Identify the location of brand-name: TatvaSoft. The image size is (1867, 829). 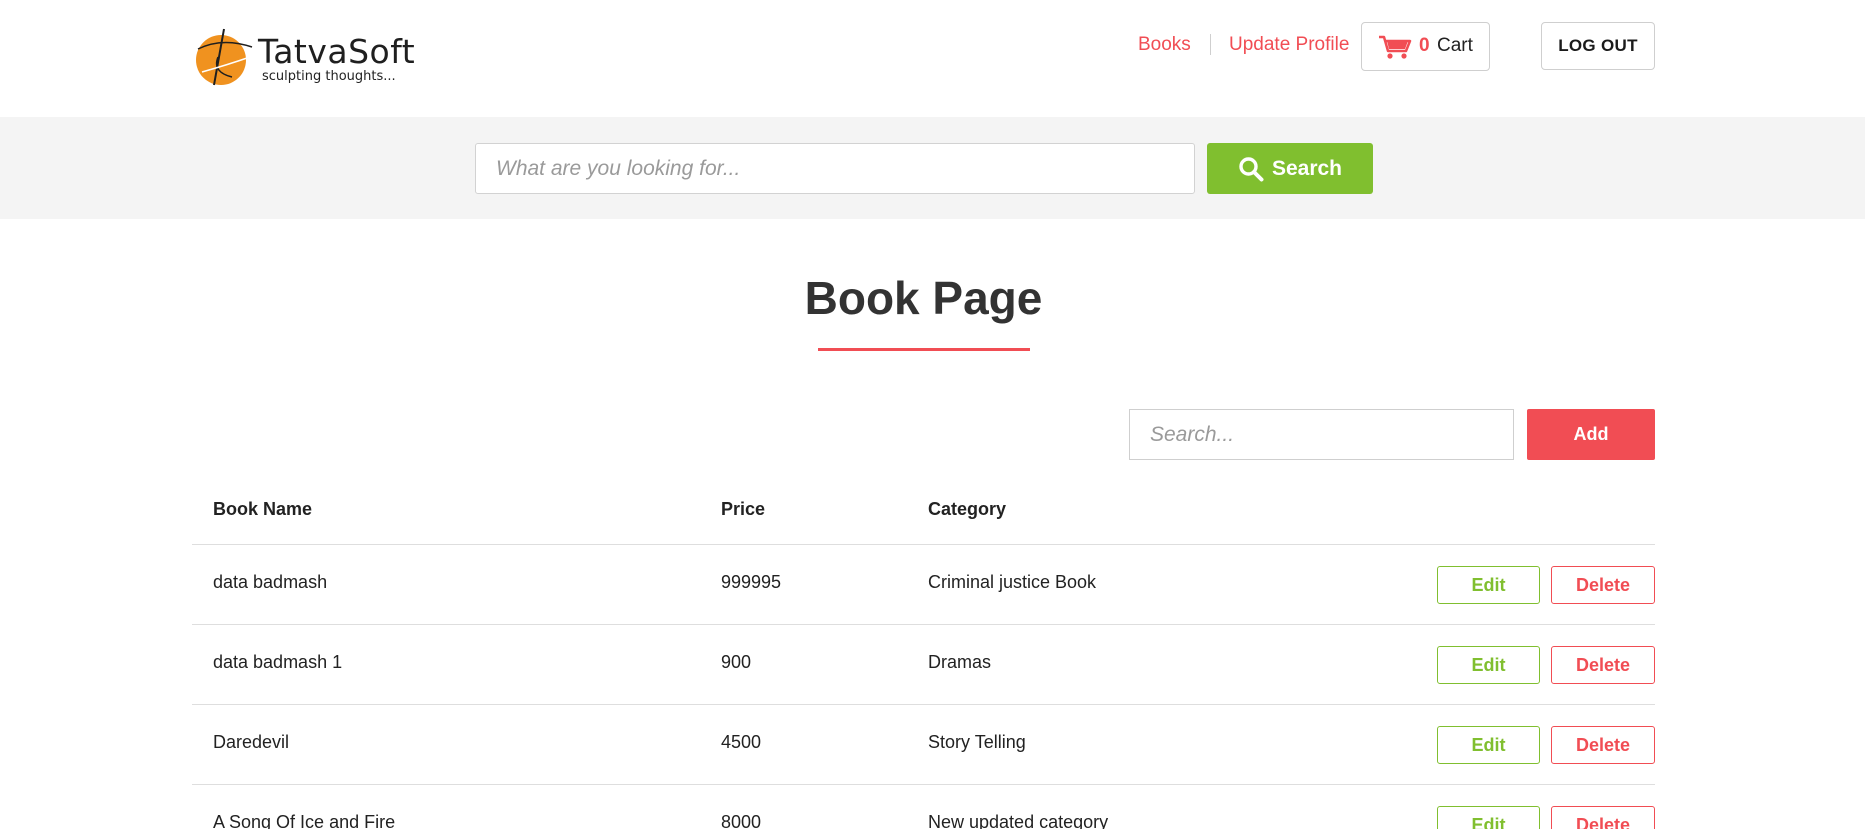
(337, 51).